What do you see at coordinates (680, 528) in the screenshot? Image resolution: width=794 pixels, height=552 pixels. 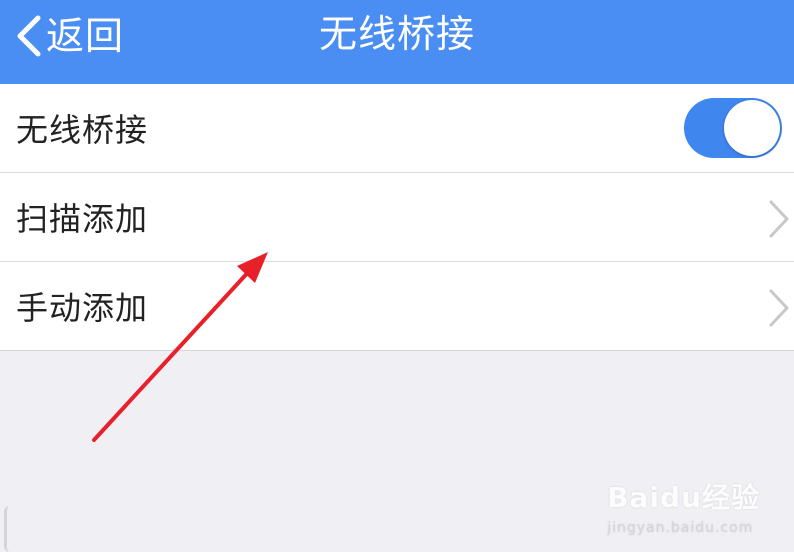 I see `watermark-sub: jingyan.baidu.com` at bounding box center [680, 528].